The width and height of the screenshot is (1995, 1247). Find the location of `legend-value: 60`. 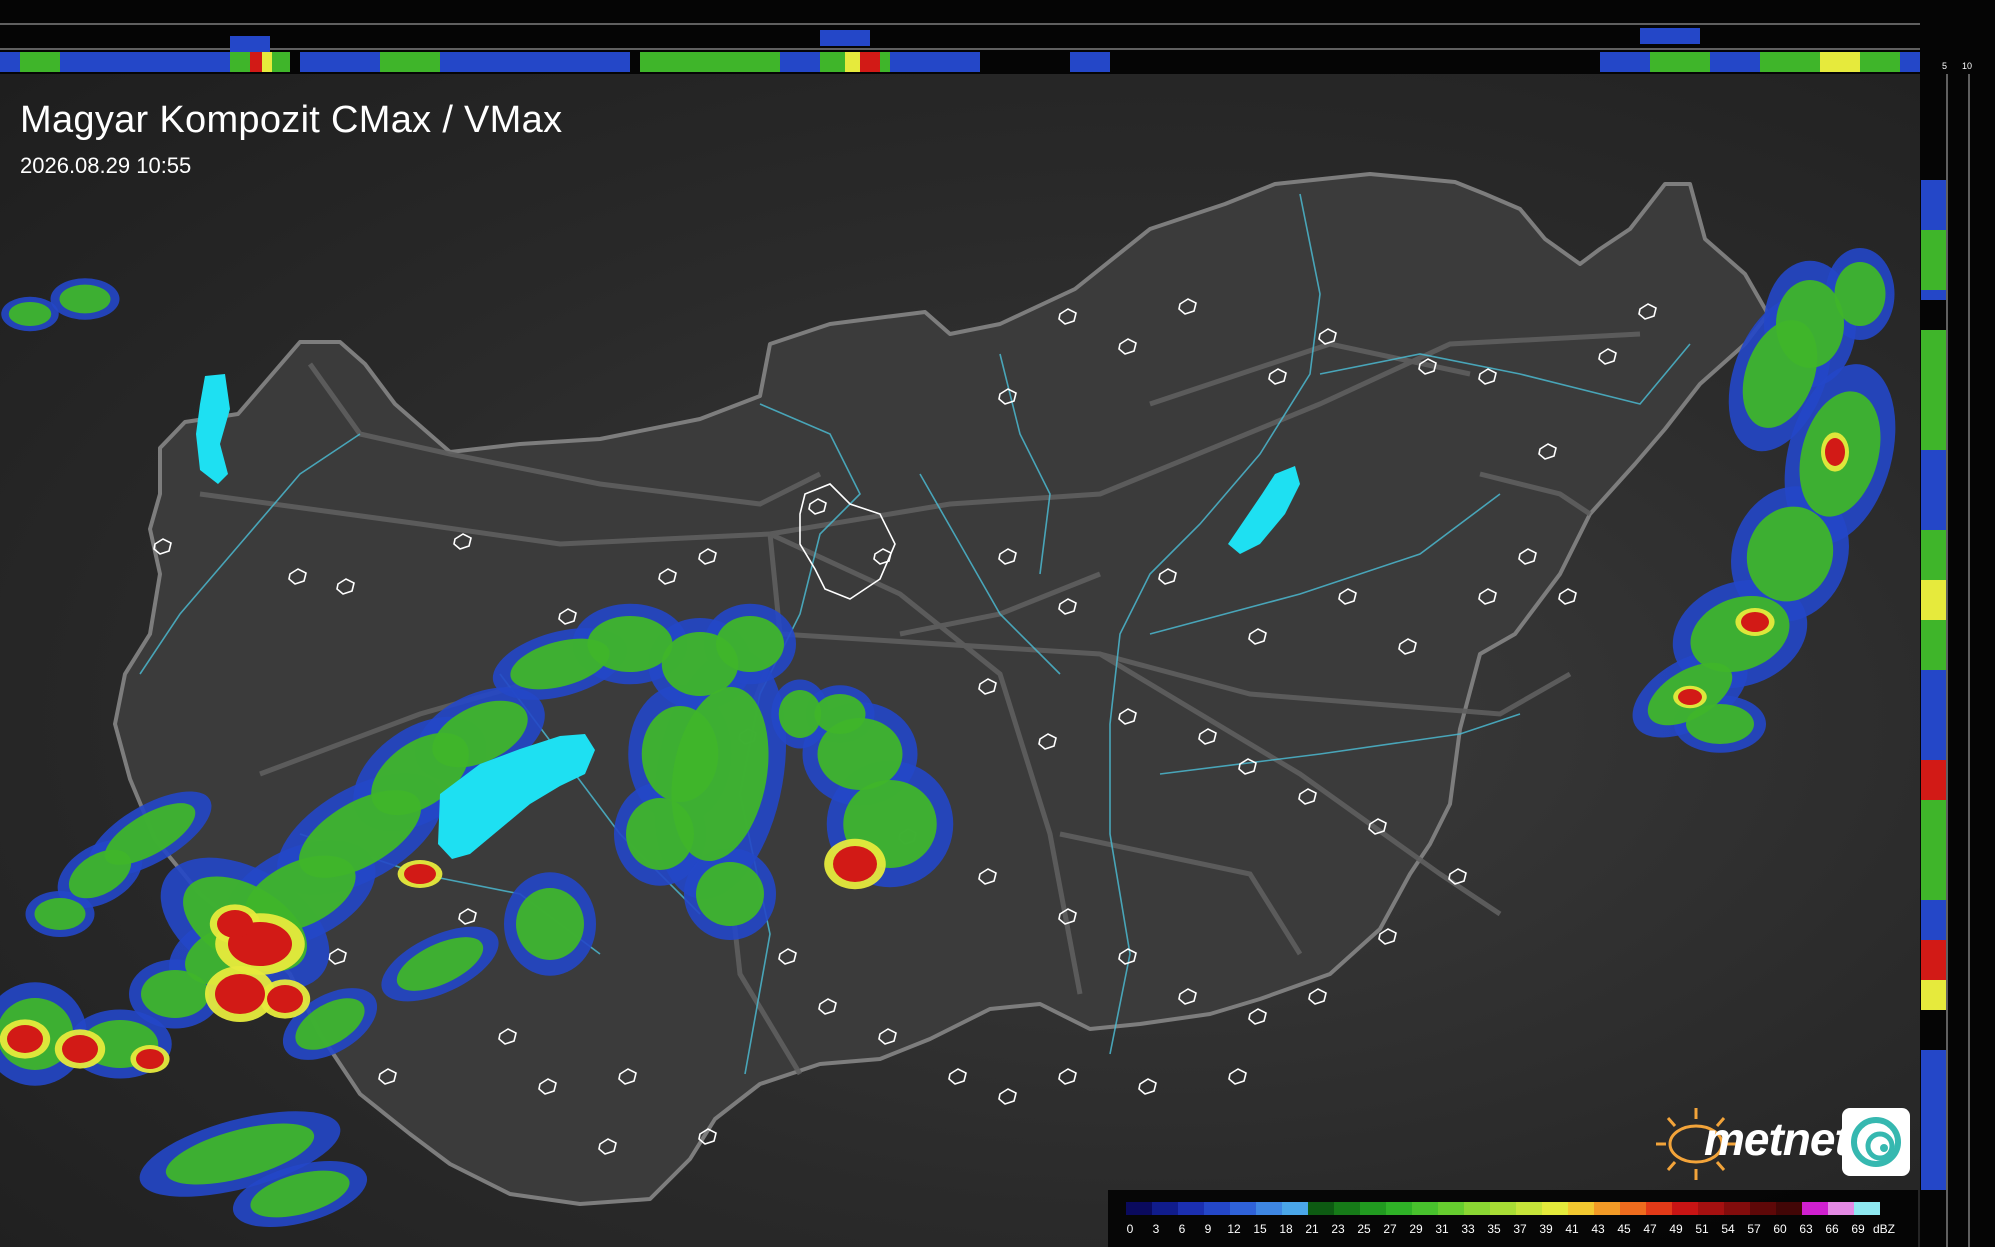

legend-value: 60 is located at coordinates (1780, 1229).